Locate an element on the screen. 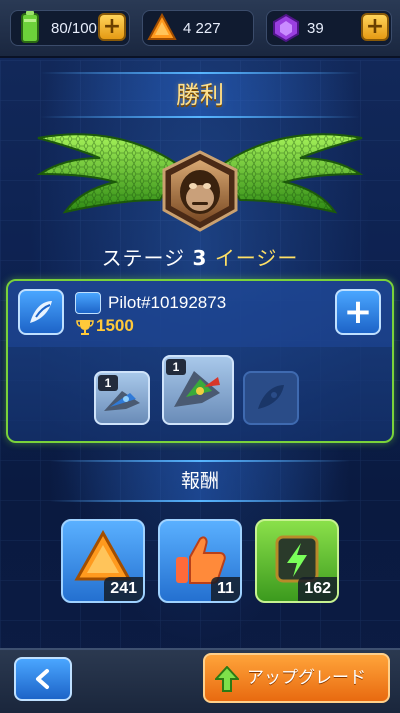 This screenshot has width=400, height=713. reward-count: 162 is located at coordinates (317, 589).